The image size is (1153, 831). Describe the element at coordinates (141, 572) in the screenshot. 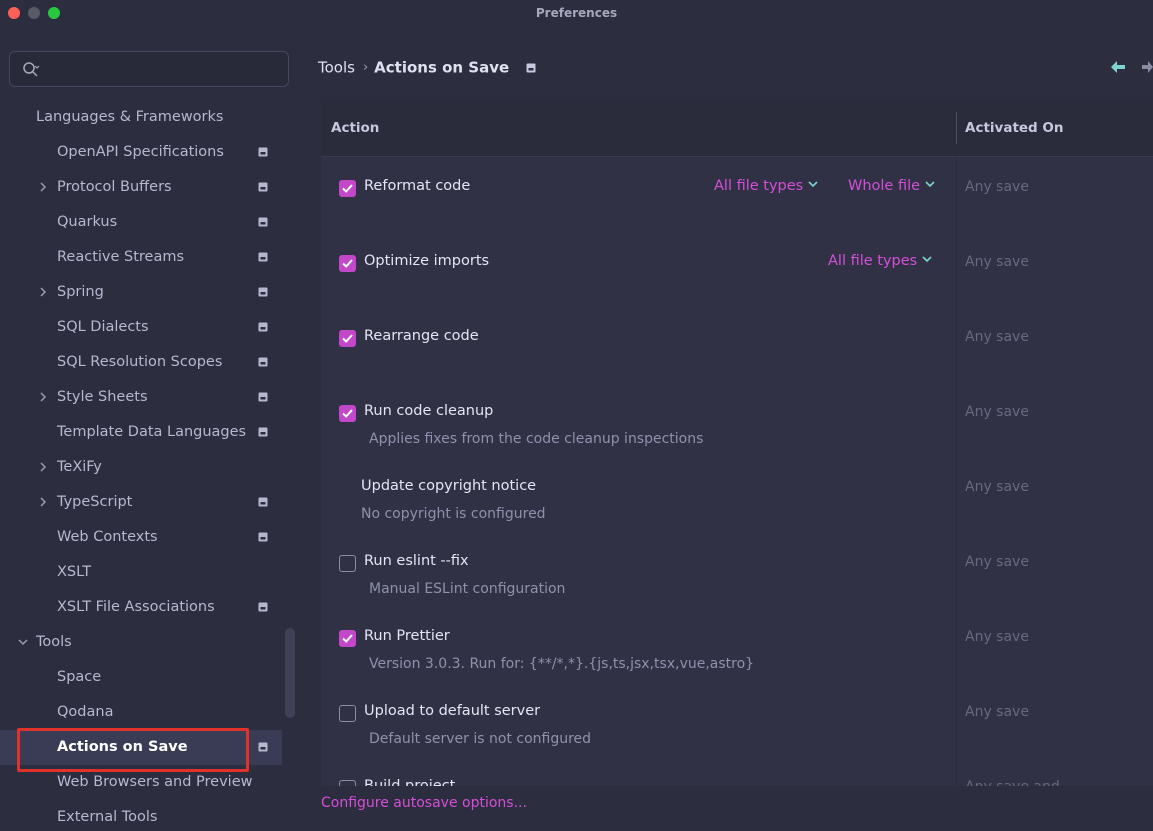

I see `sidebar-item: XSLT` at that location.